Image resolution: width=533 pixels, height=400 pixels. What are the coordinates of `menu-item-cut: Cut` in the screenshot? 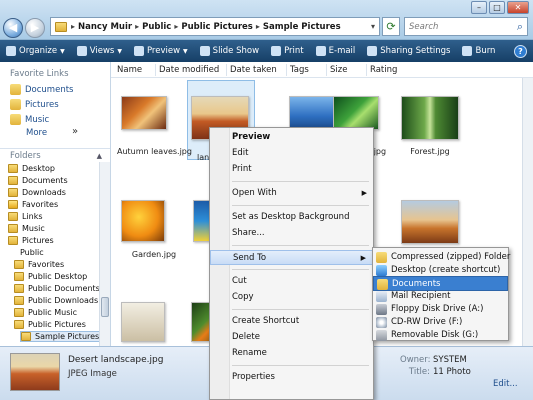 It's located at (291, 281).